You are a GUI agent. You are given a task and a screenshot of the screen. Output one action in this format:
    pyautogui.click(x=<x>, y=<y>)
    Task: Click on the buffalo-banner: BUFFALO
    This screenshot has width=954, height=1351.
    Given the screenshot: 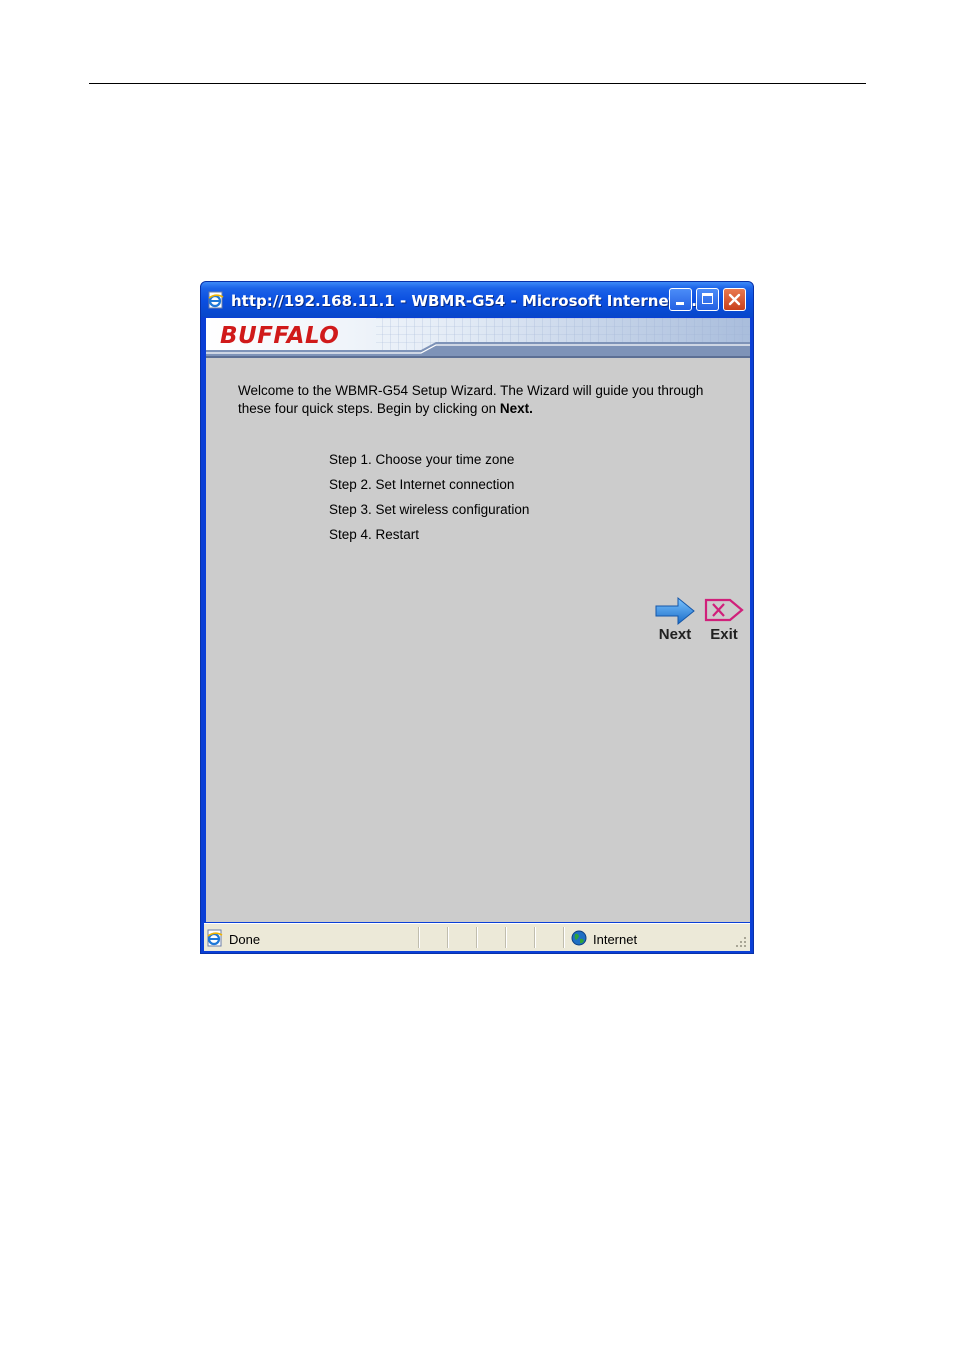 What is the action you would take?
    pyautogui.click(x=478, y=338)
    